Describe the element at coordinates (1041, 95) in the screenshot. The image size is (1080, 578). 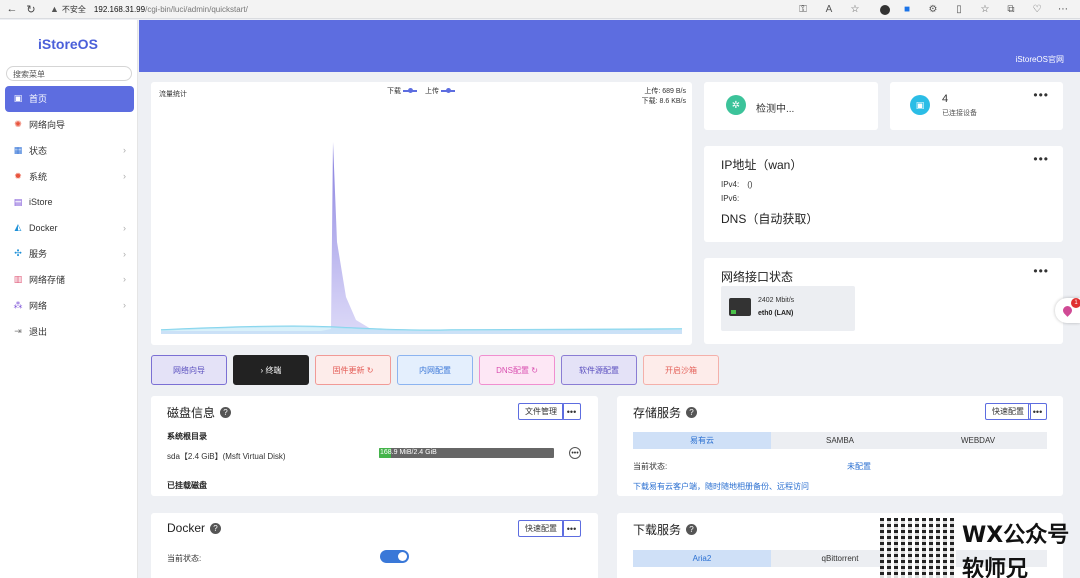
I see `devices-more-button: •••` at that location.